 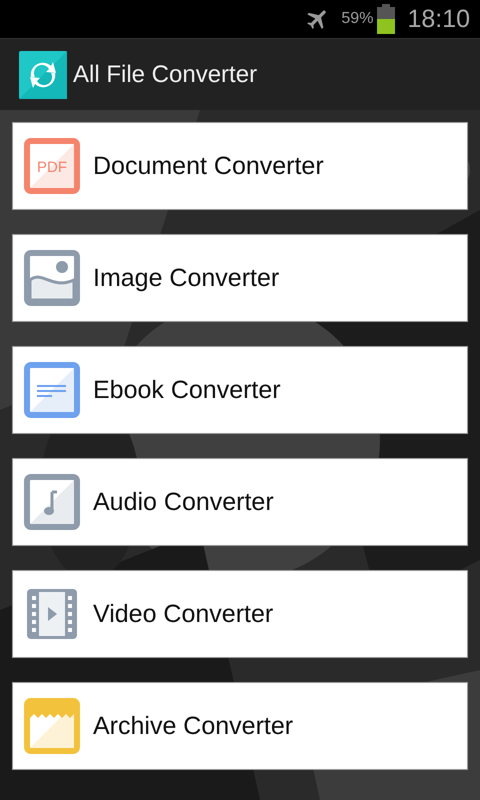 What do you see at coordinates (240, 614) in the screenshot?
I see `converter-list-item: Video Converter` at bounding box center [240, 614].